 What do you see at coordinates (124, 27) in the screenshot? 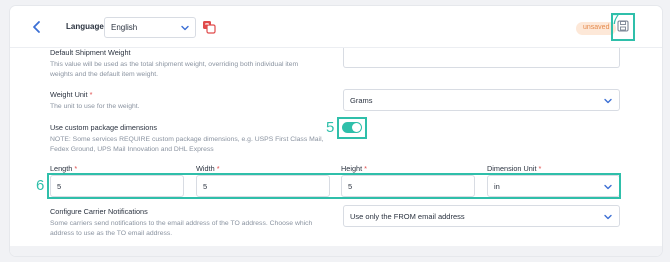
I see `language-value: English` at bounding box center [124, 27].